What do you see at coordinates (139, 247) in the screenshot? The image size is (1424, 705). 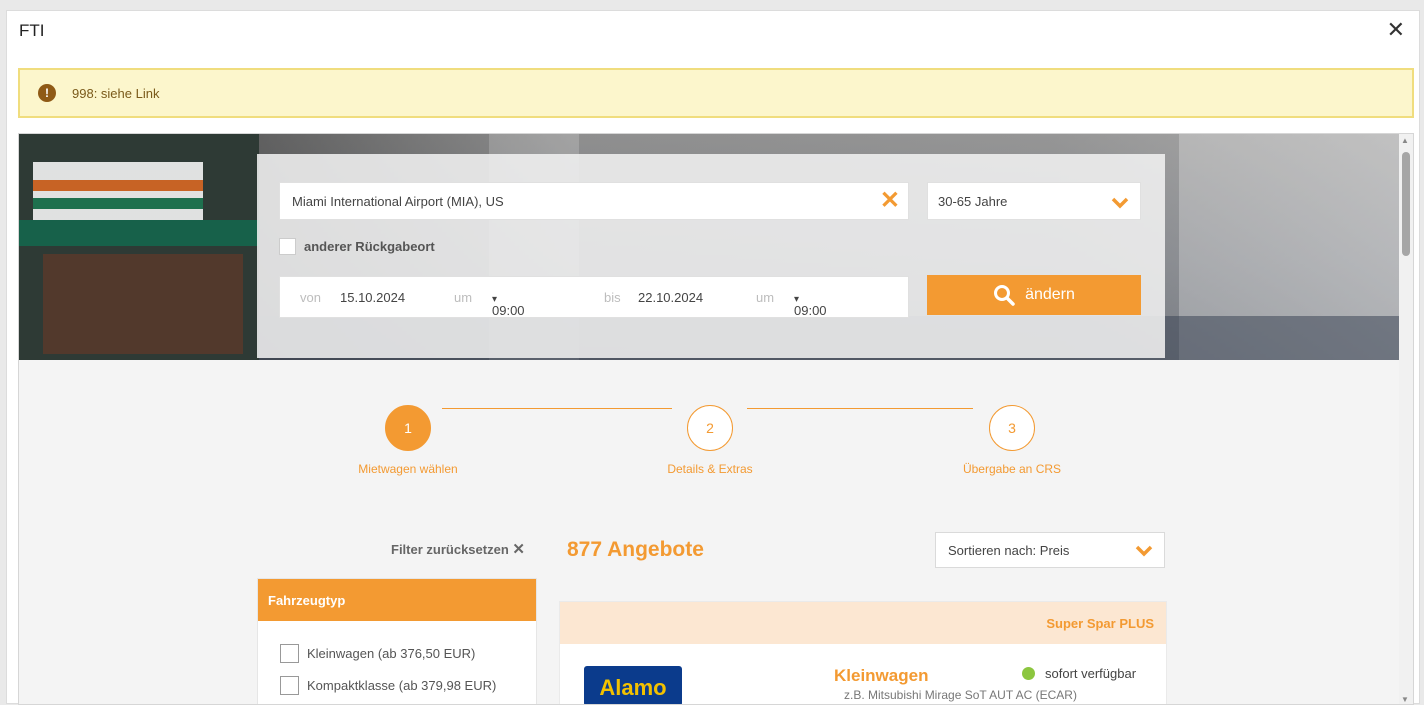 I see `hero-storefront` at bounding box center [139, 247].